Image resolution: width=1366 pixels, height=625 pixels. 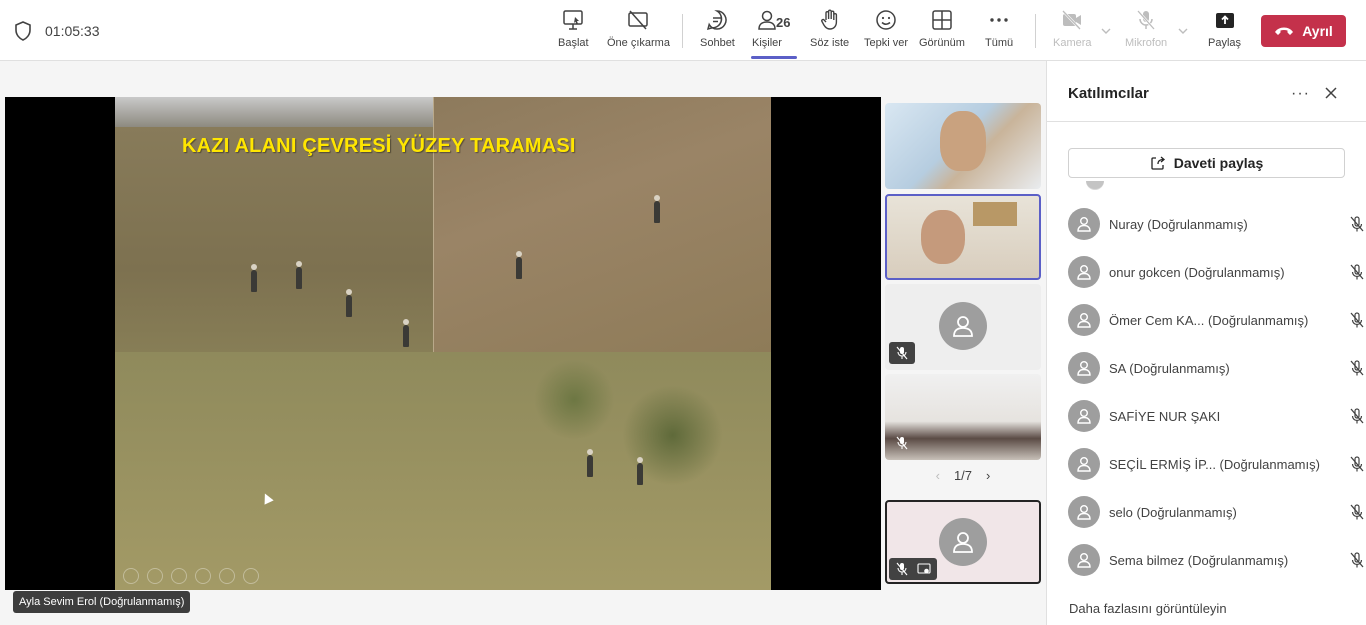 I want to click on participant-video-background, so click(x=995, y=214).